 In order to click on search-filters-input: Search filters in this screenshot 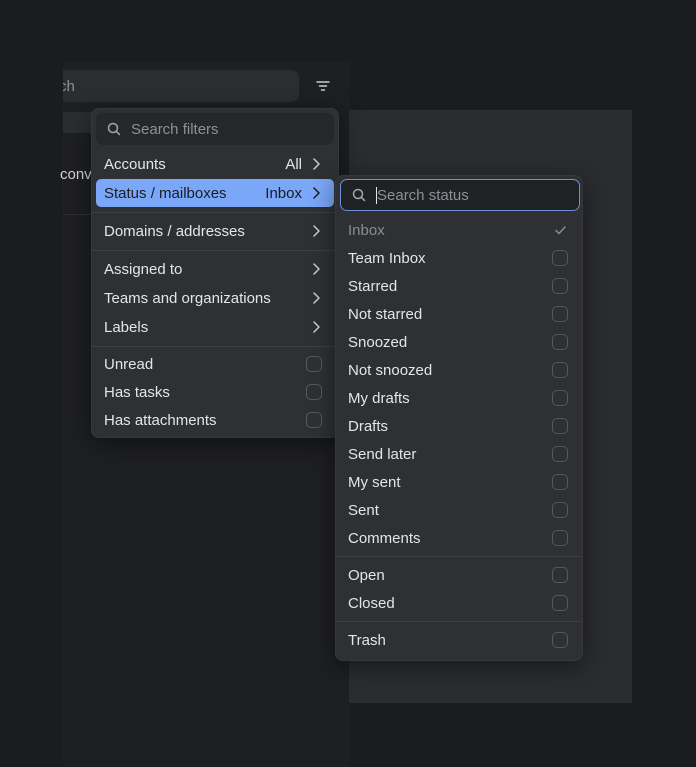, I will do `click(215, 129)`.